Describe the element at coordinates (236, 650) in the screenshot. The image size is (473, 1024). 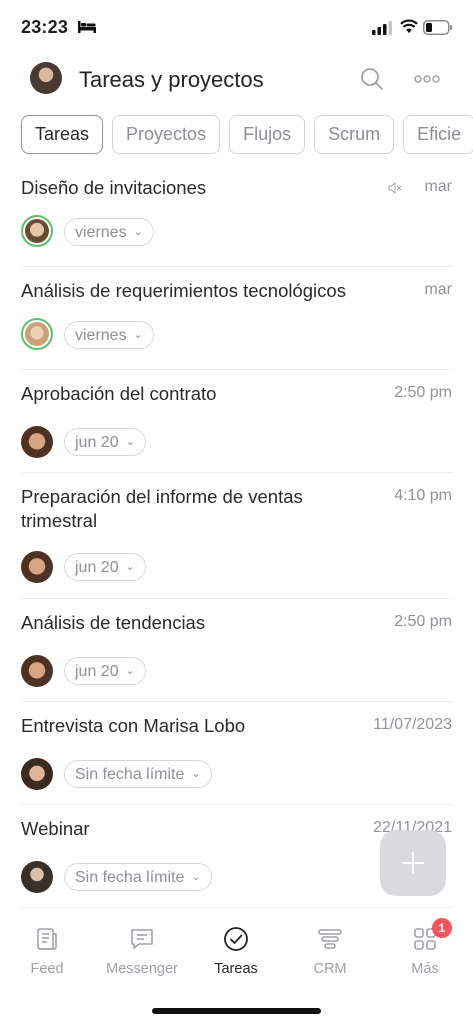
I see `task-item: Análisis de tendencias 2:50 pm jun 20 ⌄` at that location.